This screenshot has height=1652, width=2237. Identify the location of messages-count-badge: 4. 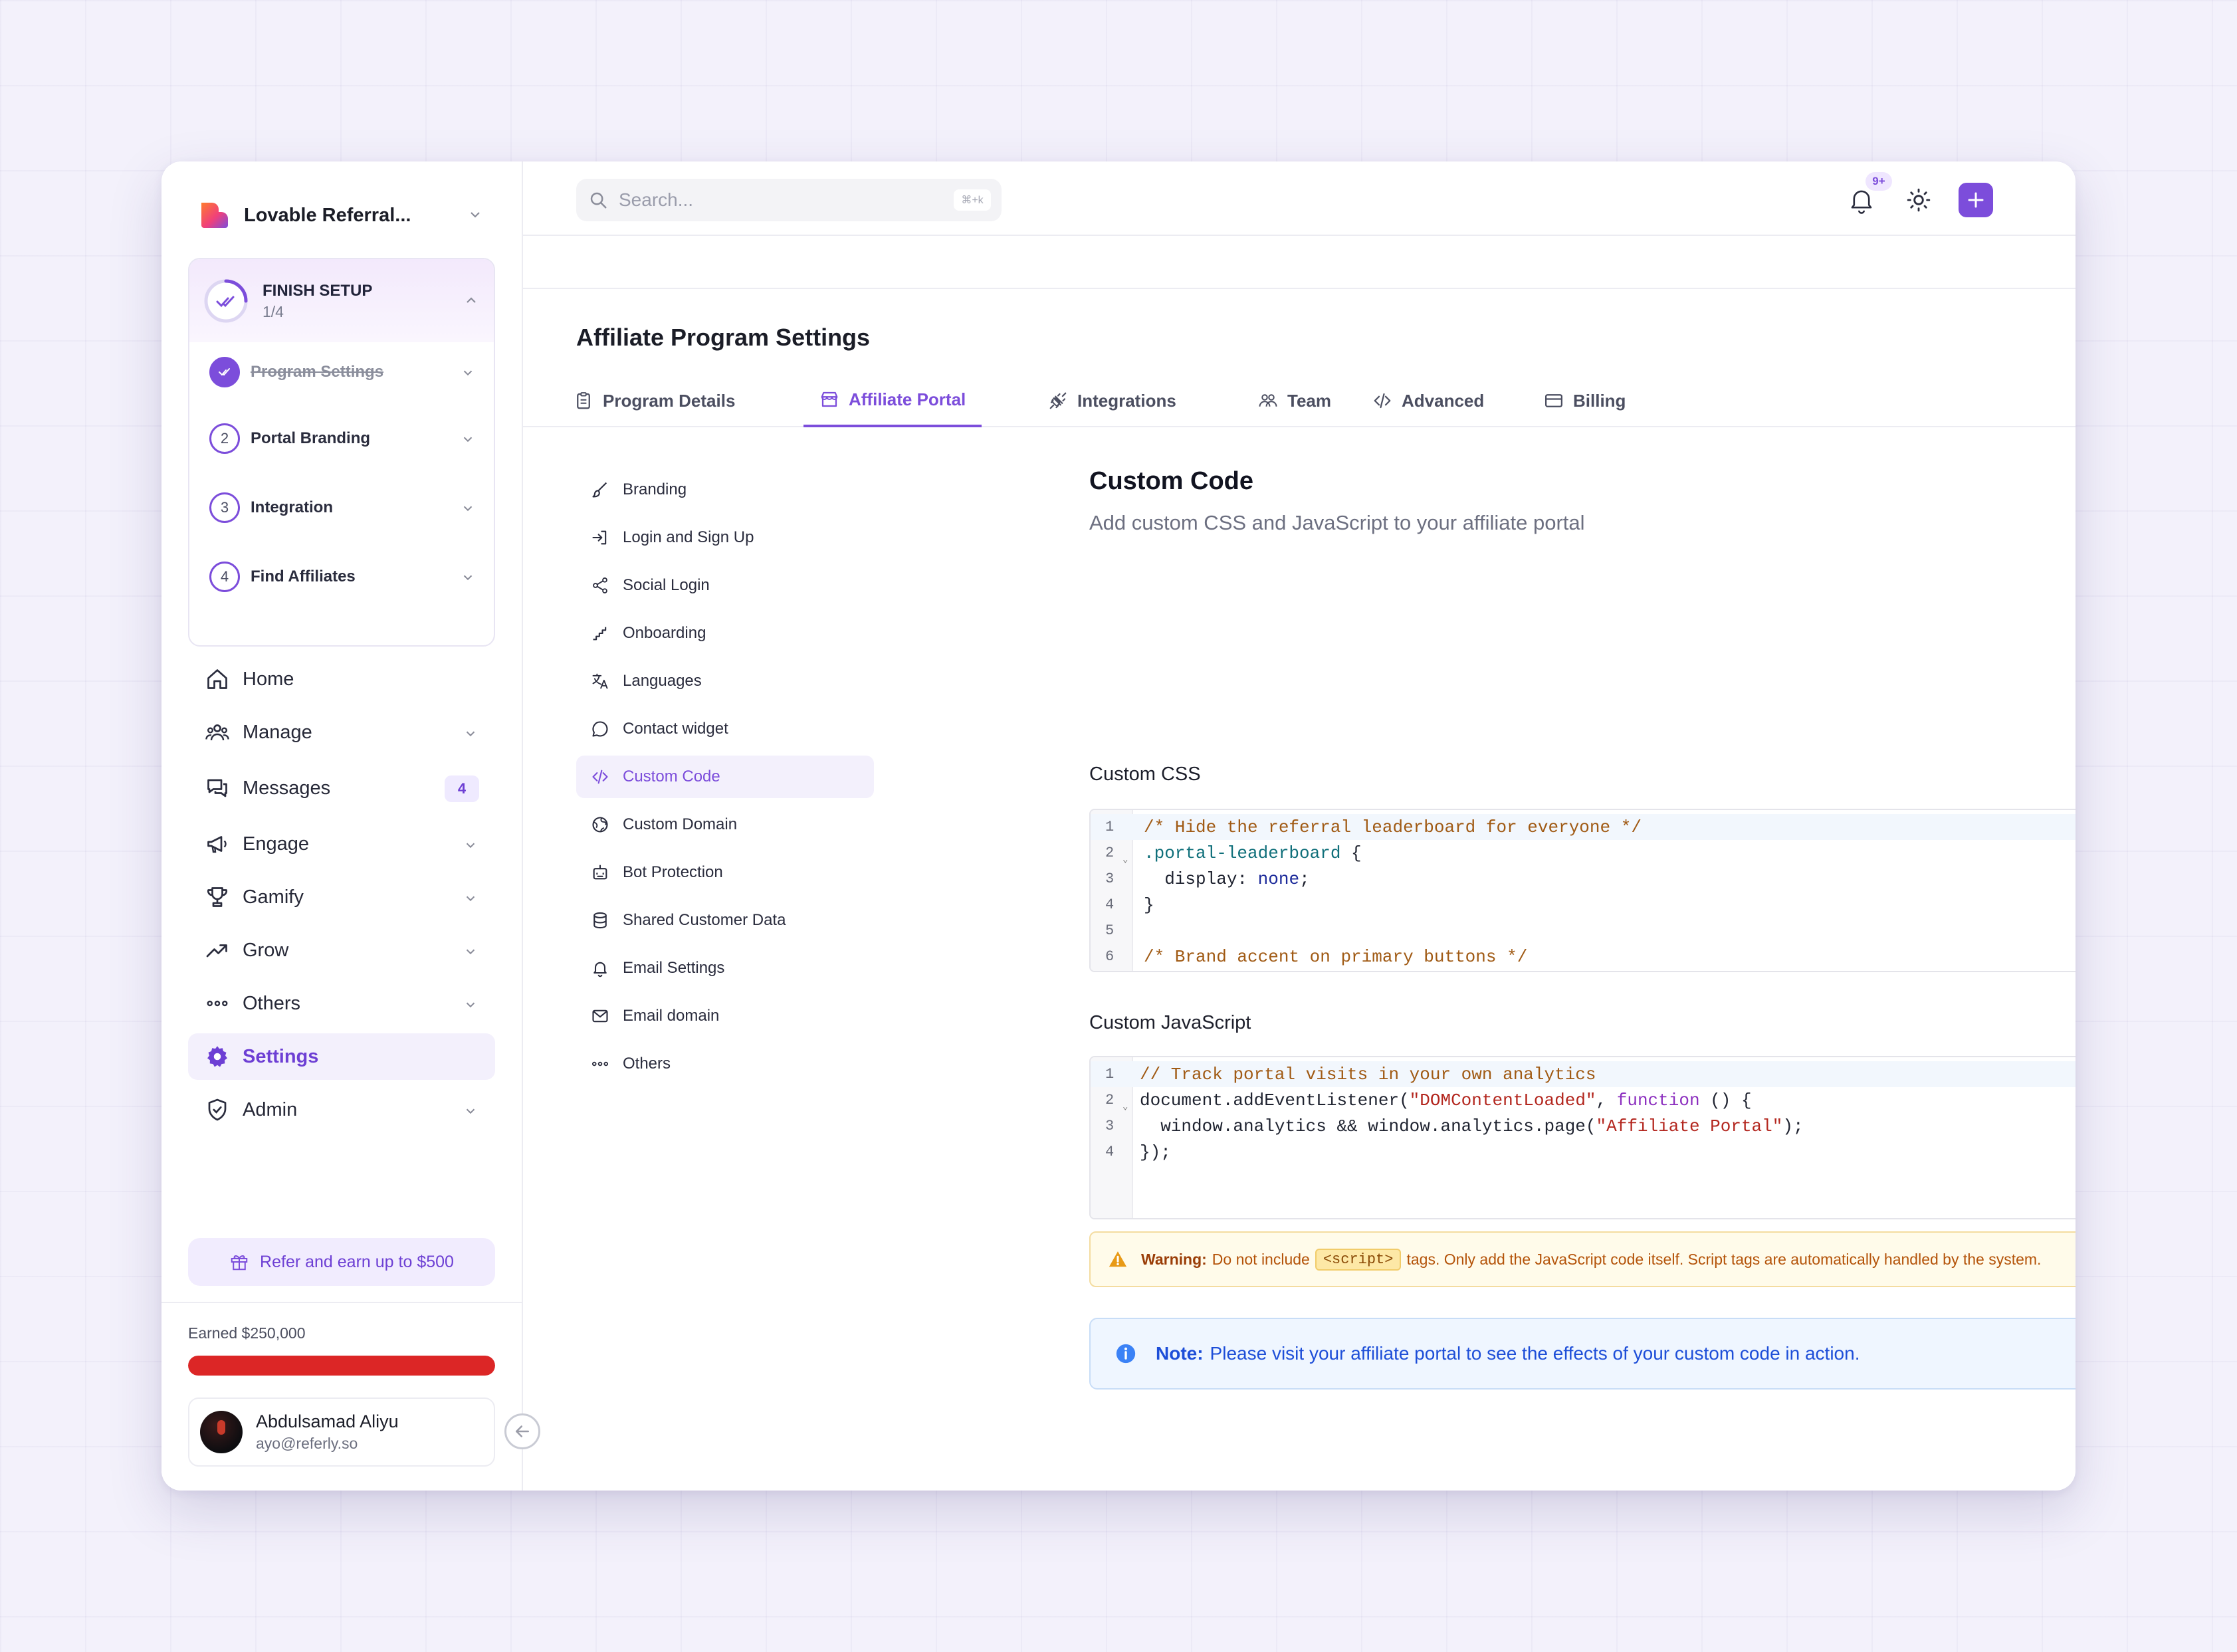
(462, 788).